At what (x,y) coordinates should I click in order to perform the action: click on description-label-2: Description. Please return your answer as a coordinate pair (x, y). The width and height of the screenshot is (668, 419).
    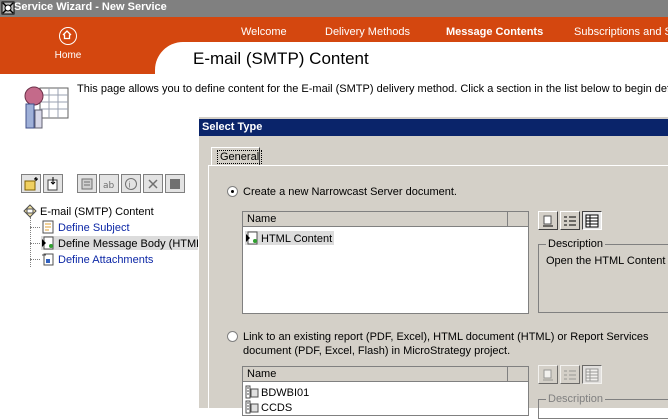
    Looking at the image, I should click on (576, 399).